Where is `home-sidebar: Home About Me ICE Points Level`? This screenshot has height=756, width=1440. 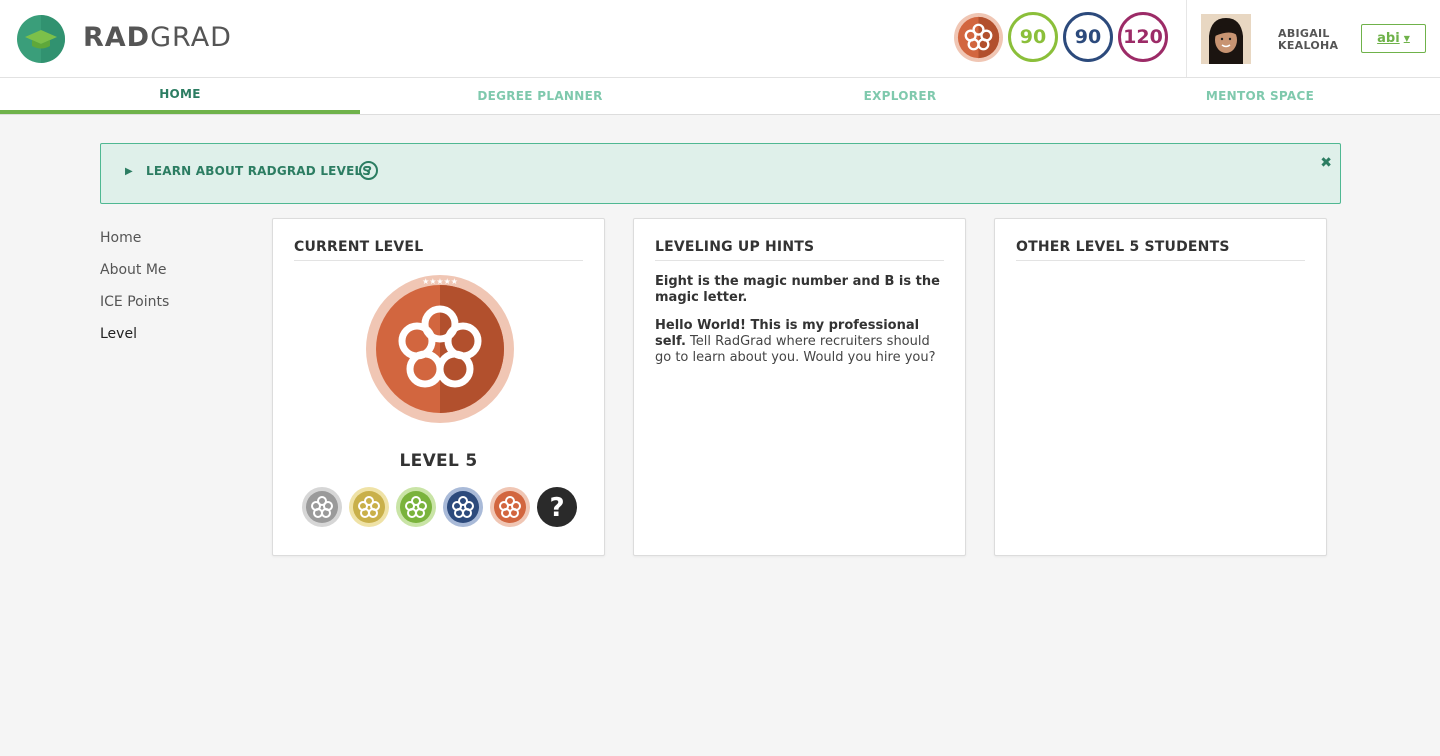
home-sidebar: Home About Me ICE Points Level is located at coordinates (134, 293).